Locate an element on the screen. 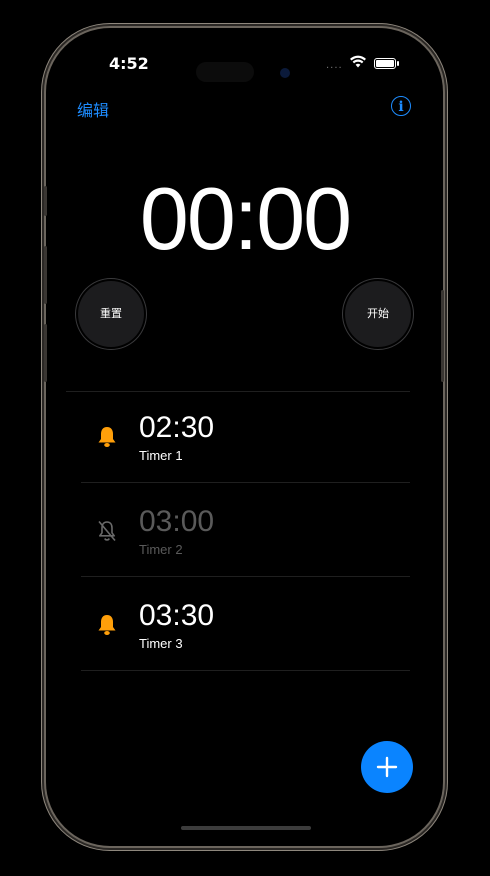 This screenshot has height=876, width=490. timer-label: Timer 1 is located at coordinates (161, 455).